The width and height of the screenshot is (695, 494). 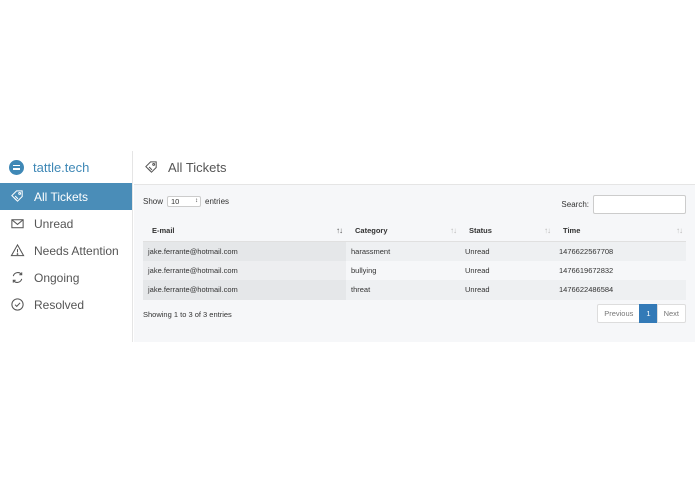 What do you see at coordinates (371, 251) in the screenshot?
I see `cell-category: harassment` at bounding box center [371, 251].